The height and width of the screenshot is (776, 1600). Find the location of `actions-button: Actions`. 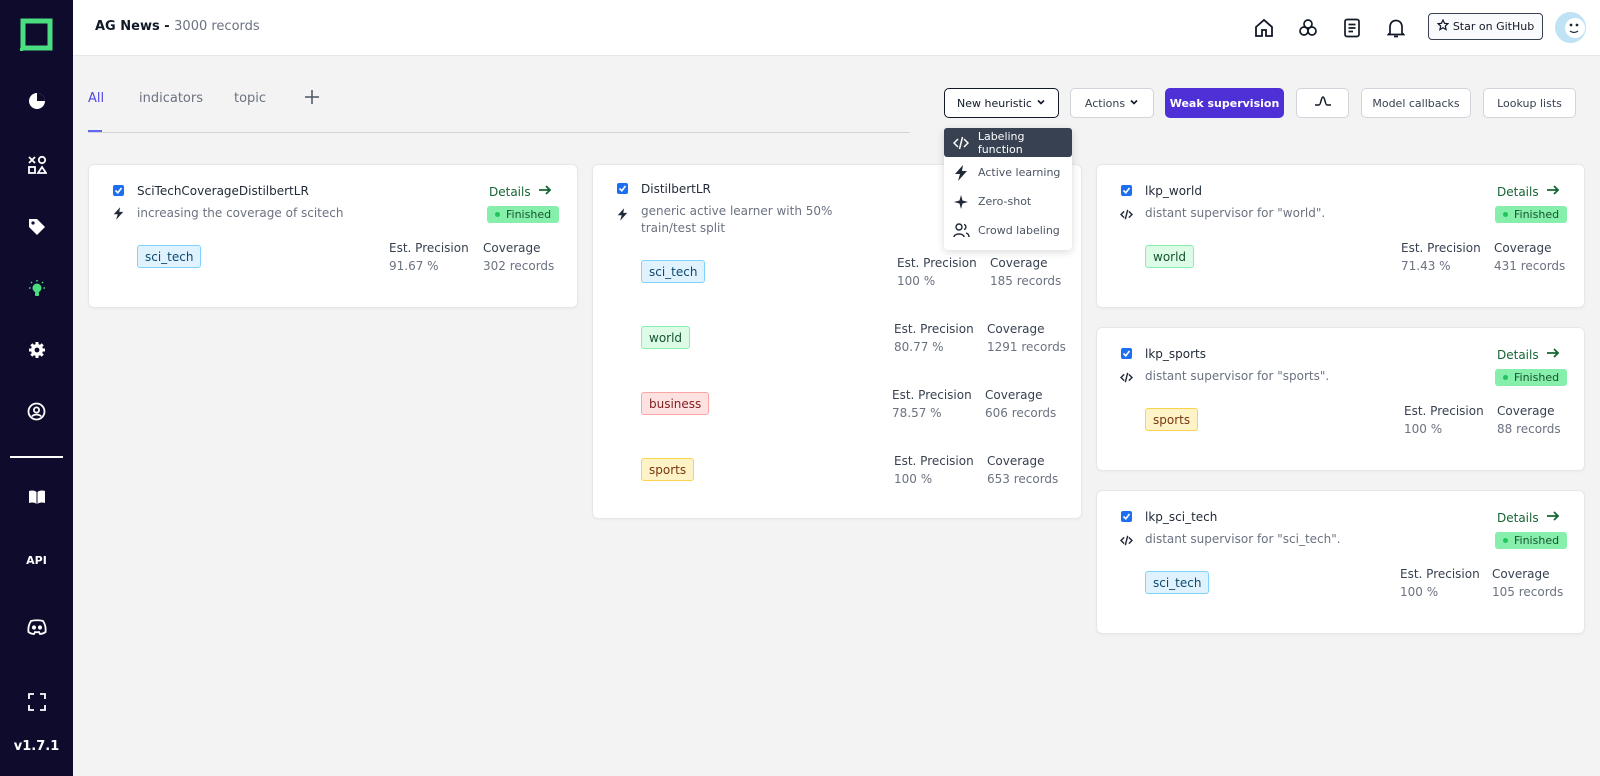

actions-button: Actions is located at coordinates (1112, 103).